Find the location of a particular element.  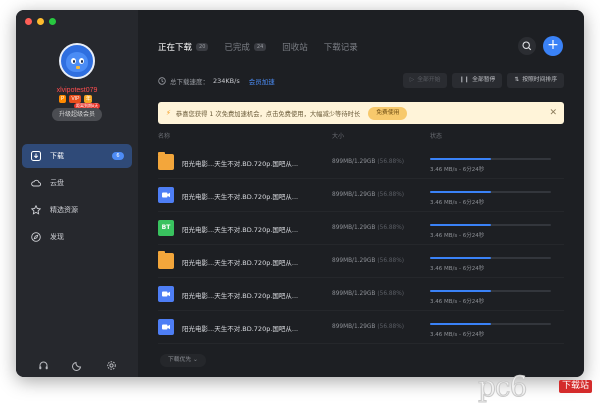

sidebar-item-label: 精选资源 is located at coordinates (64, 210).